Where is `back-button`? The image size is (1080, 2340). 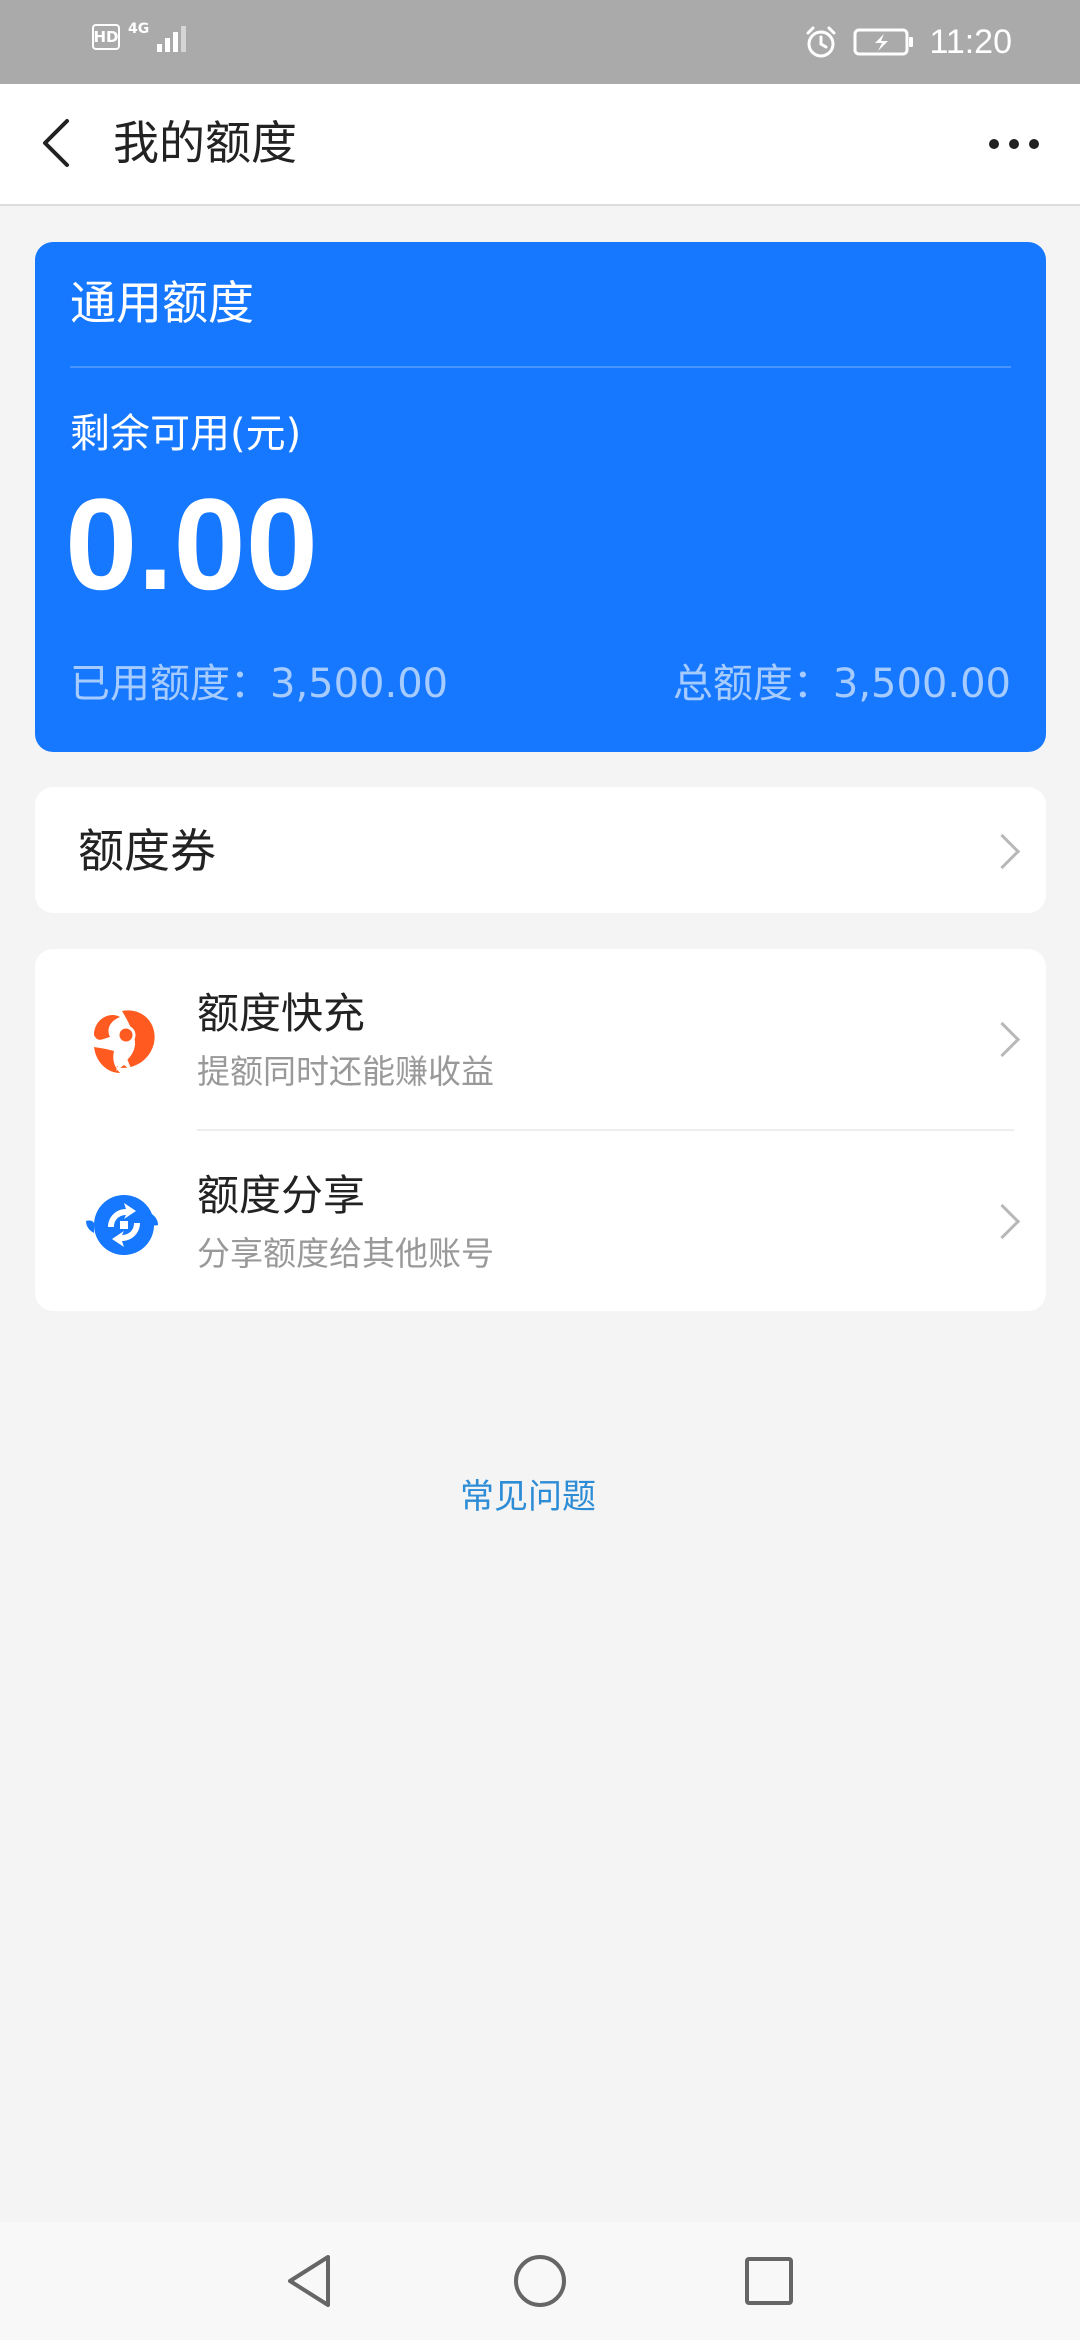 back-button is located at coordinates (56, 143).